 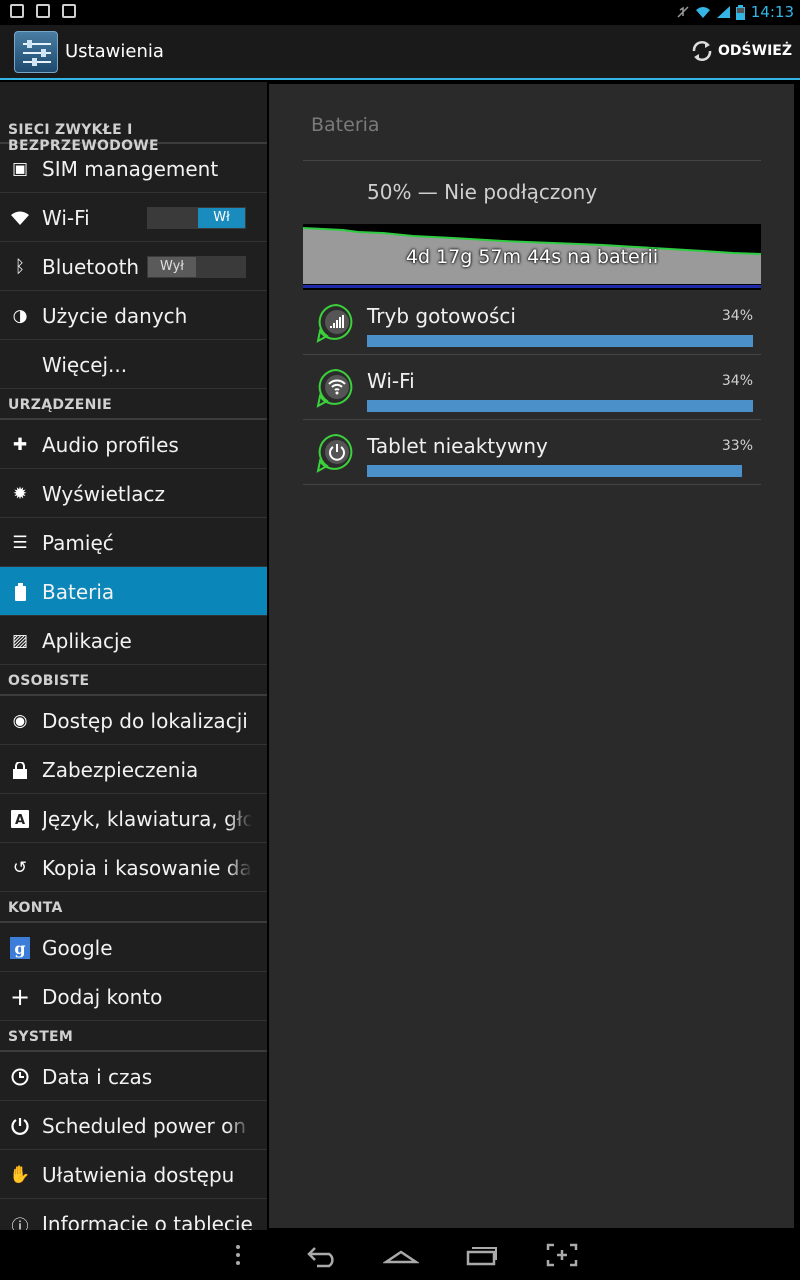 What do you see at coordinates (133, 907) in the screenshot?
I see `section-header-accounts: KONTA` at bounding box center [133, 907].